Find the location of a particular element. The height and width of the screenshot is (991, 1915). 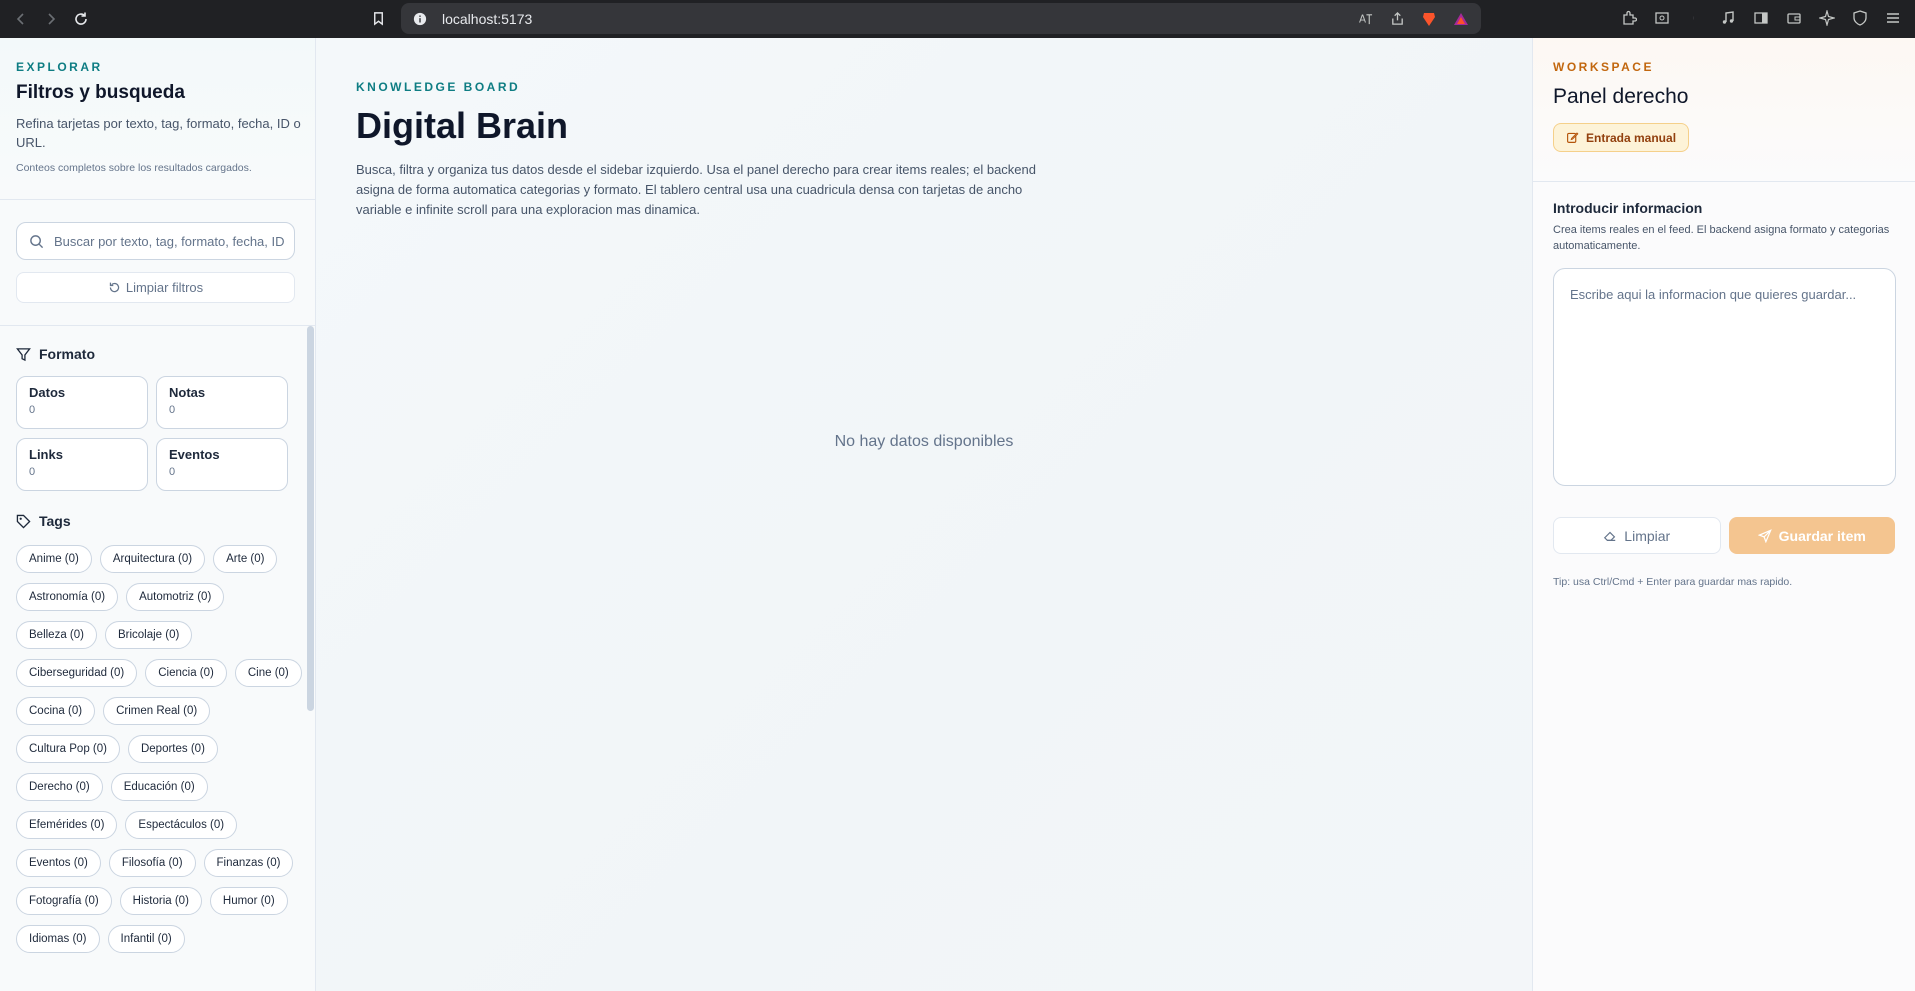

tag-chip: Cine (0) is located at coordinates (268, 673).